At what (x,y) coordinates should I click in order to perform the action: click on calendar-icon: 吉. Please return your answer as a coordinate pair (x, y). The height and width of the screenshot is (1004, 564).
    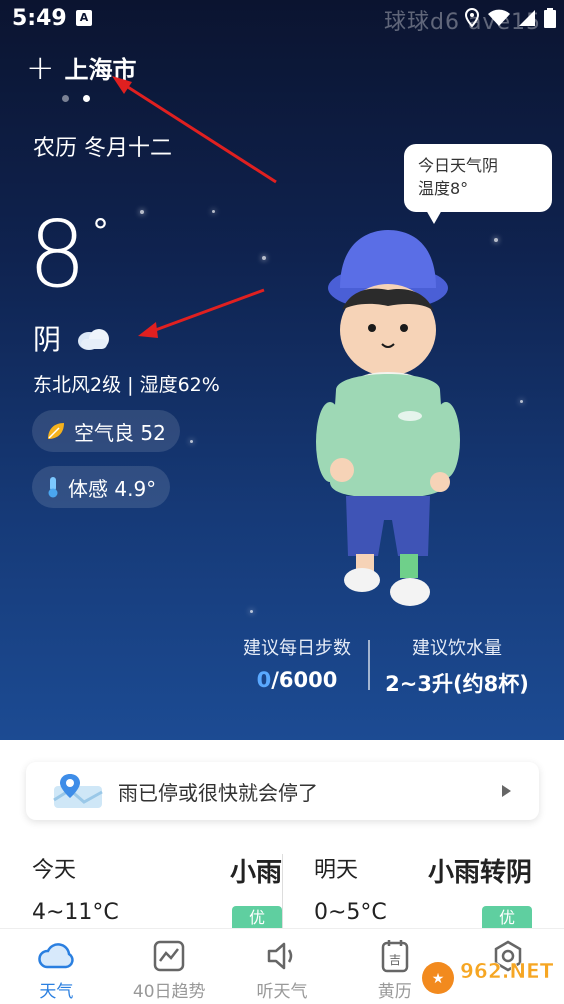
    Looking at the image, I should click on (395, 956).